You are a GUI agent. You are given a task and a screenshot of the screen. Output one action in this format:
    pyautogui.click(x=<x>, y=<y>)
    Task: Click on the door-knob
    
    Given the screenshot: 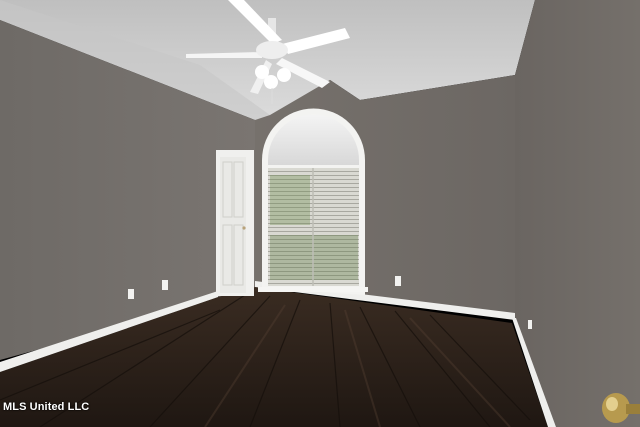 What is the action you would take?
    pyautogui.click(x=244, y=228)
    